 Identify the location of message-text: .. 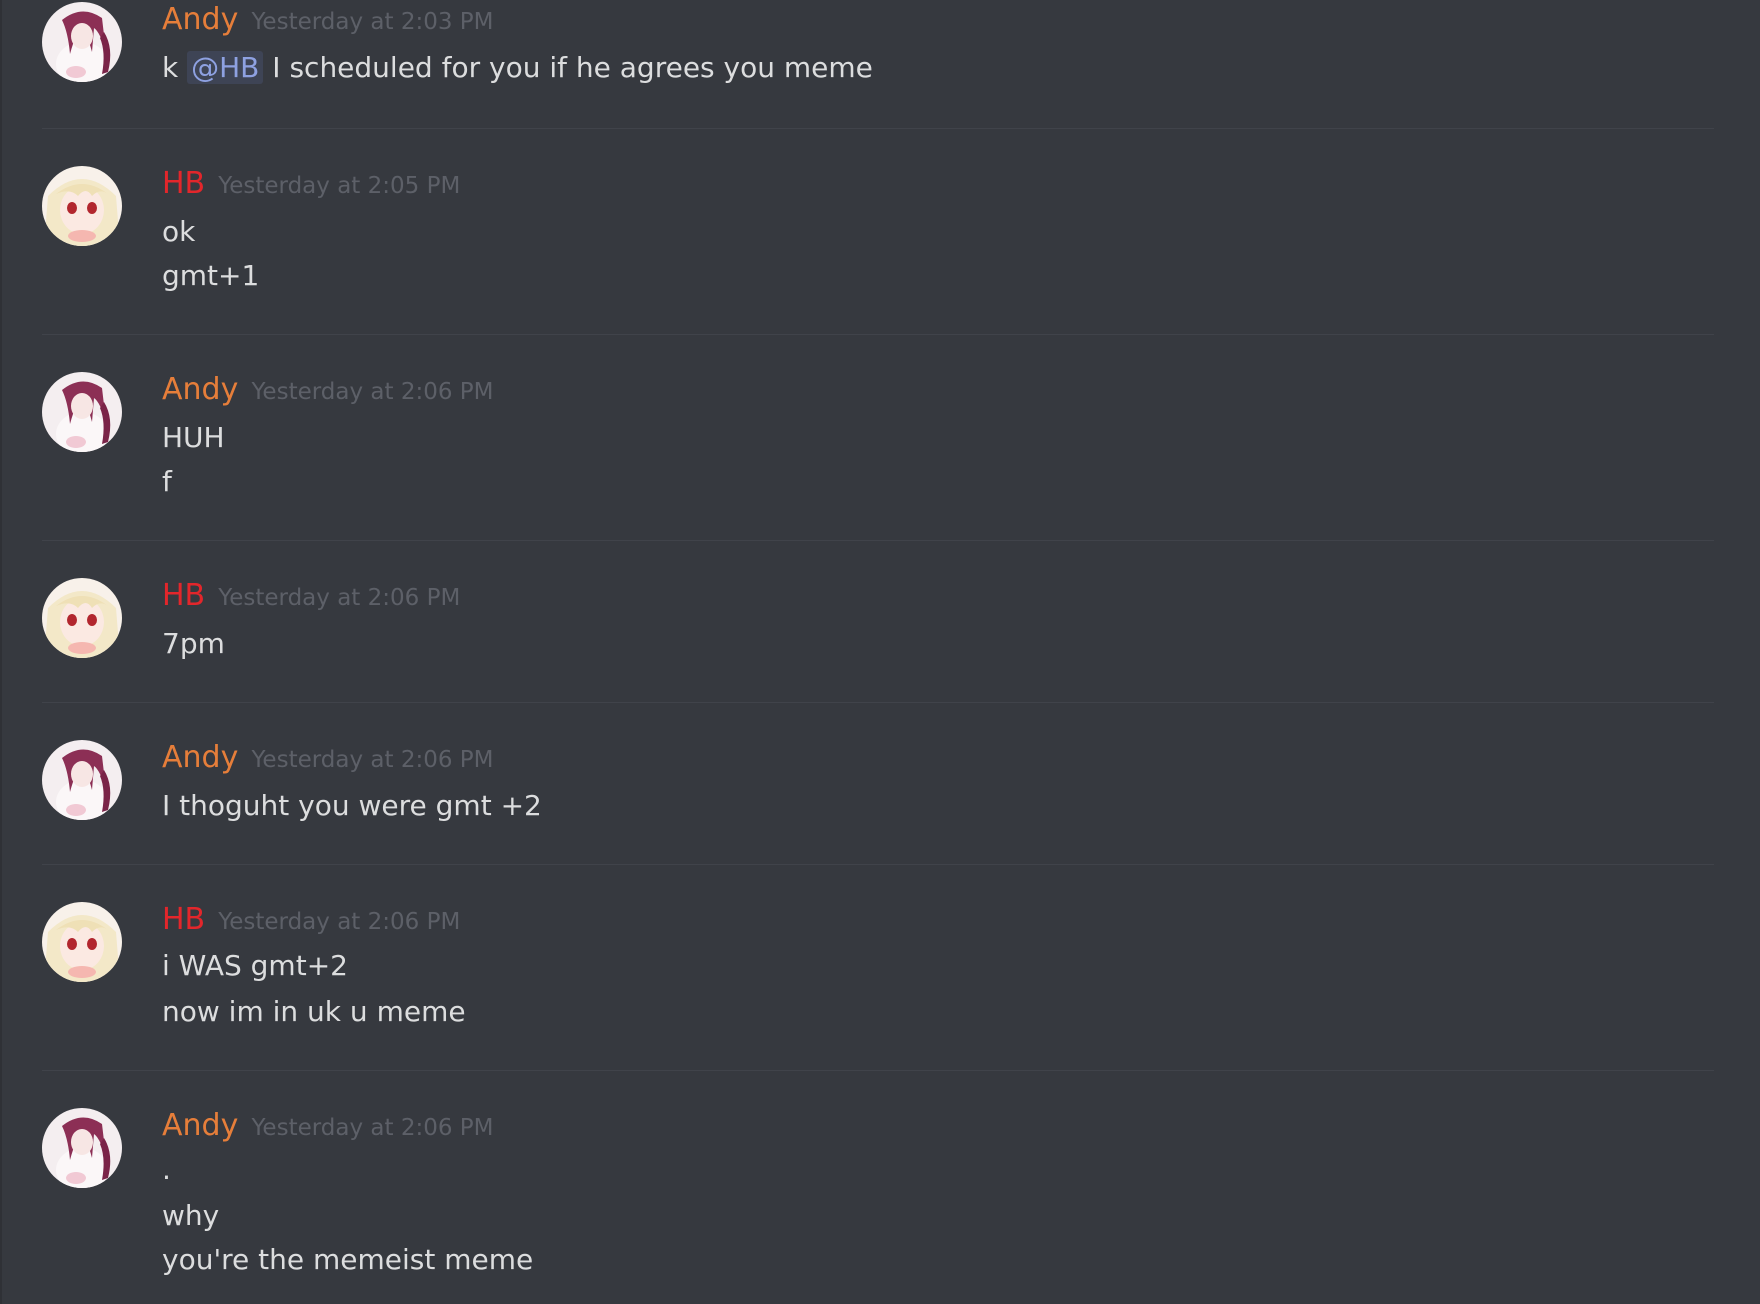
(166, 1169).